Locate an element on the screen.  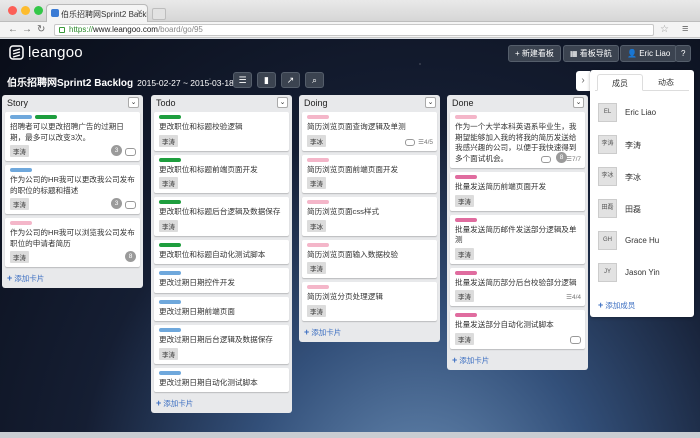
url-host: www.leangoo.com is located at coordinates (125, 29).